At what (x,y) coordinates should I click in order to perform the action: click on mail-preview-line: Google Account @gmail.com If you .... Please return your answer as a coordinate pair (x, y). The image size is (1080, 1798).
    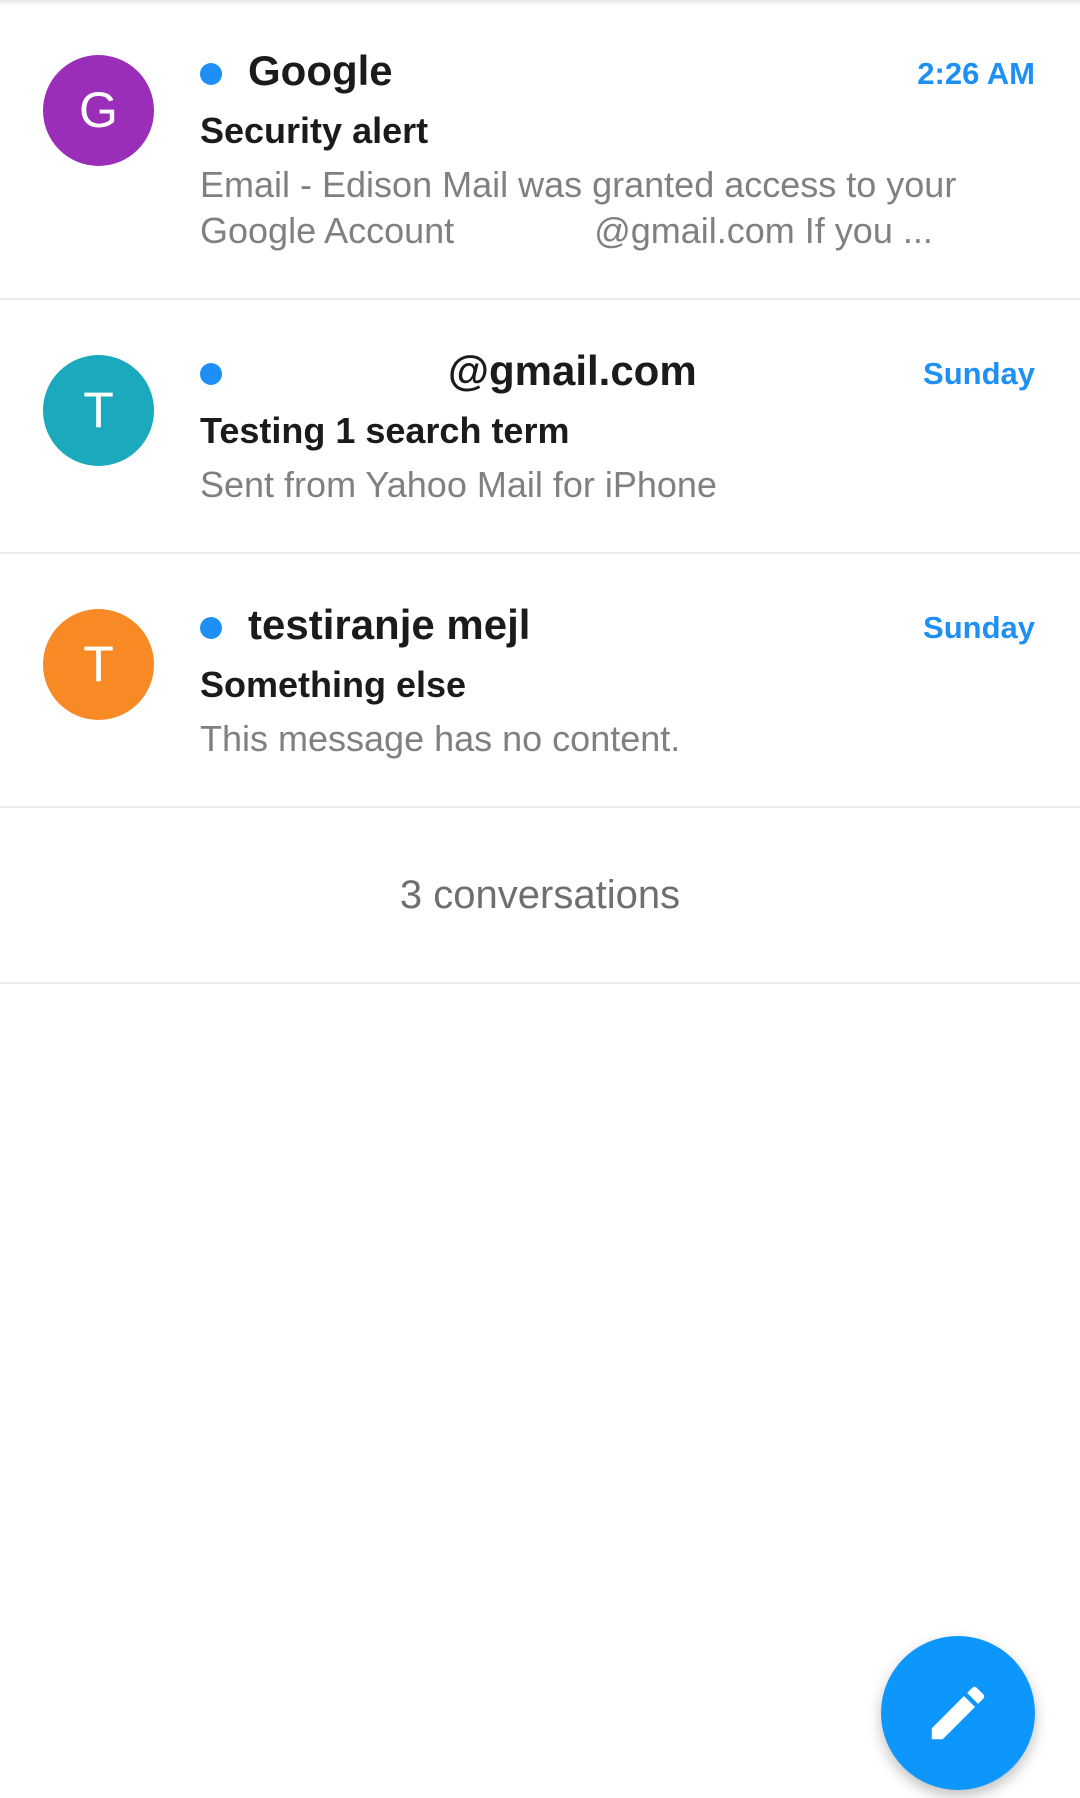
    Looking at the image, I should click on (566, 230).